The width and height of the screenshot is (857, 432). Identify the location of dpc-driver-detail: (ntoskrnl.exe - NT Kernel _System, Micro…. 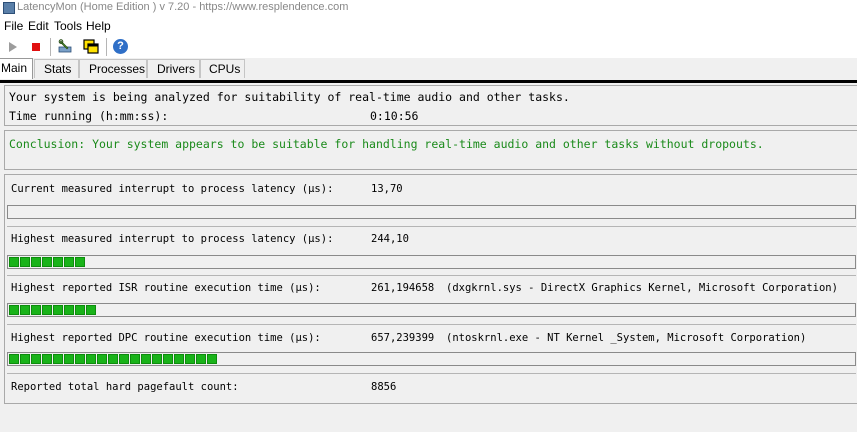
(626, 338).